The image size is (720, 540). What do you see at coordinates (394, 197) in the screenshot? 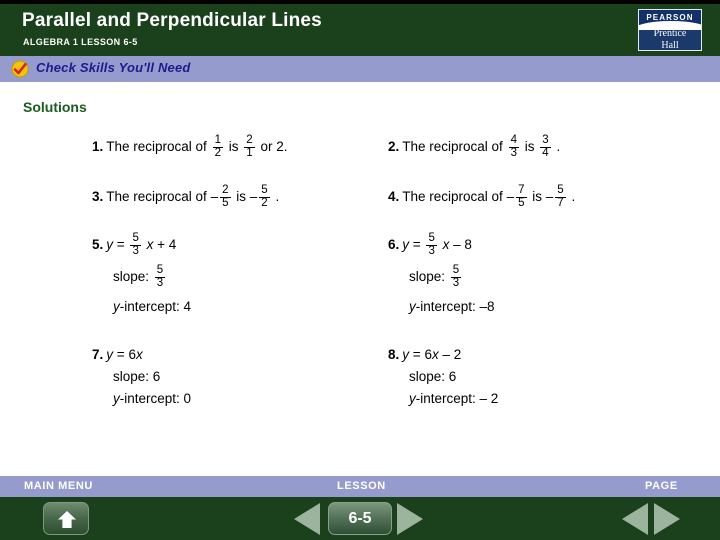
I see `problem-number: 4.` at bounding box center [394, 197].